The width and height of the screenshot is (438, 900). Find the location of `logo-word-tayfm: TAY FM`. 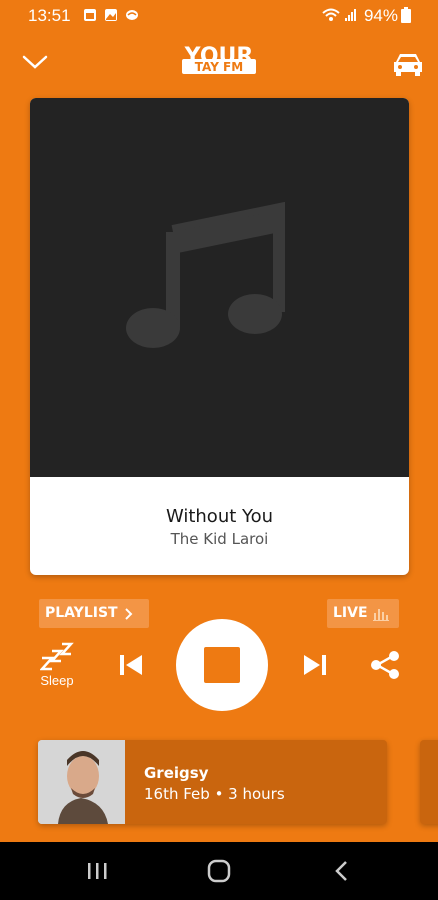

logo-word-tayfm: TAY FM is located at coordinates (219, 67).